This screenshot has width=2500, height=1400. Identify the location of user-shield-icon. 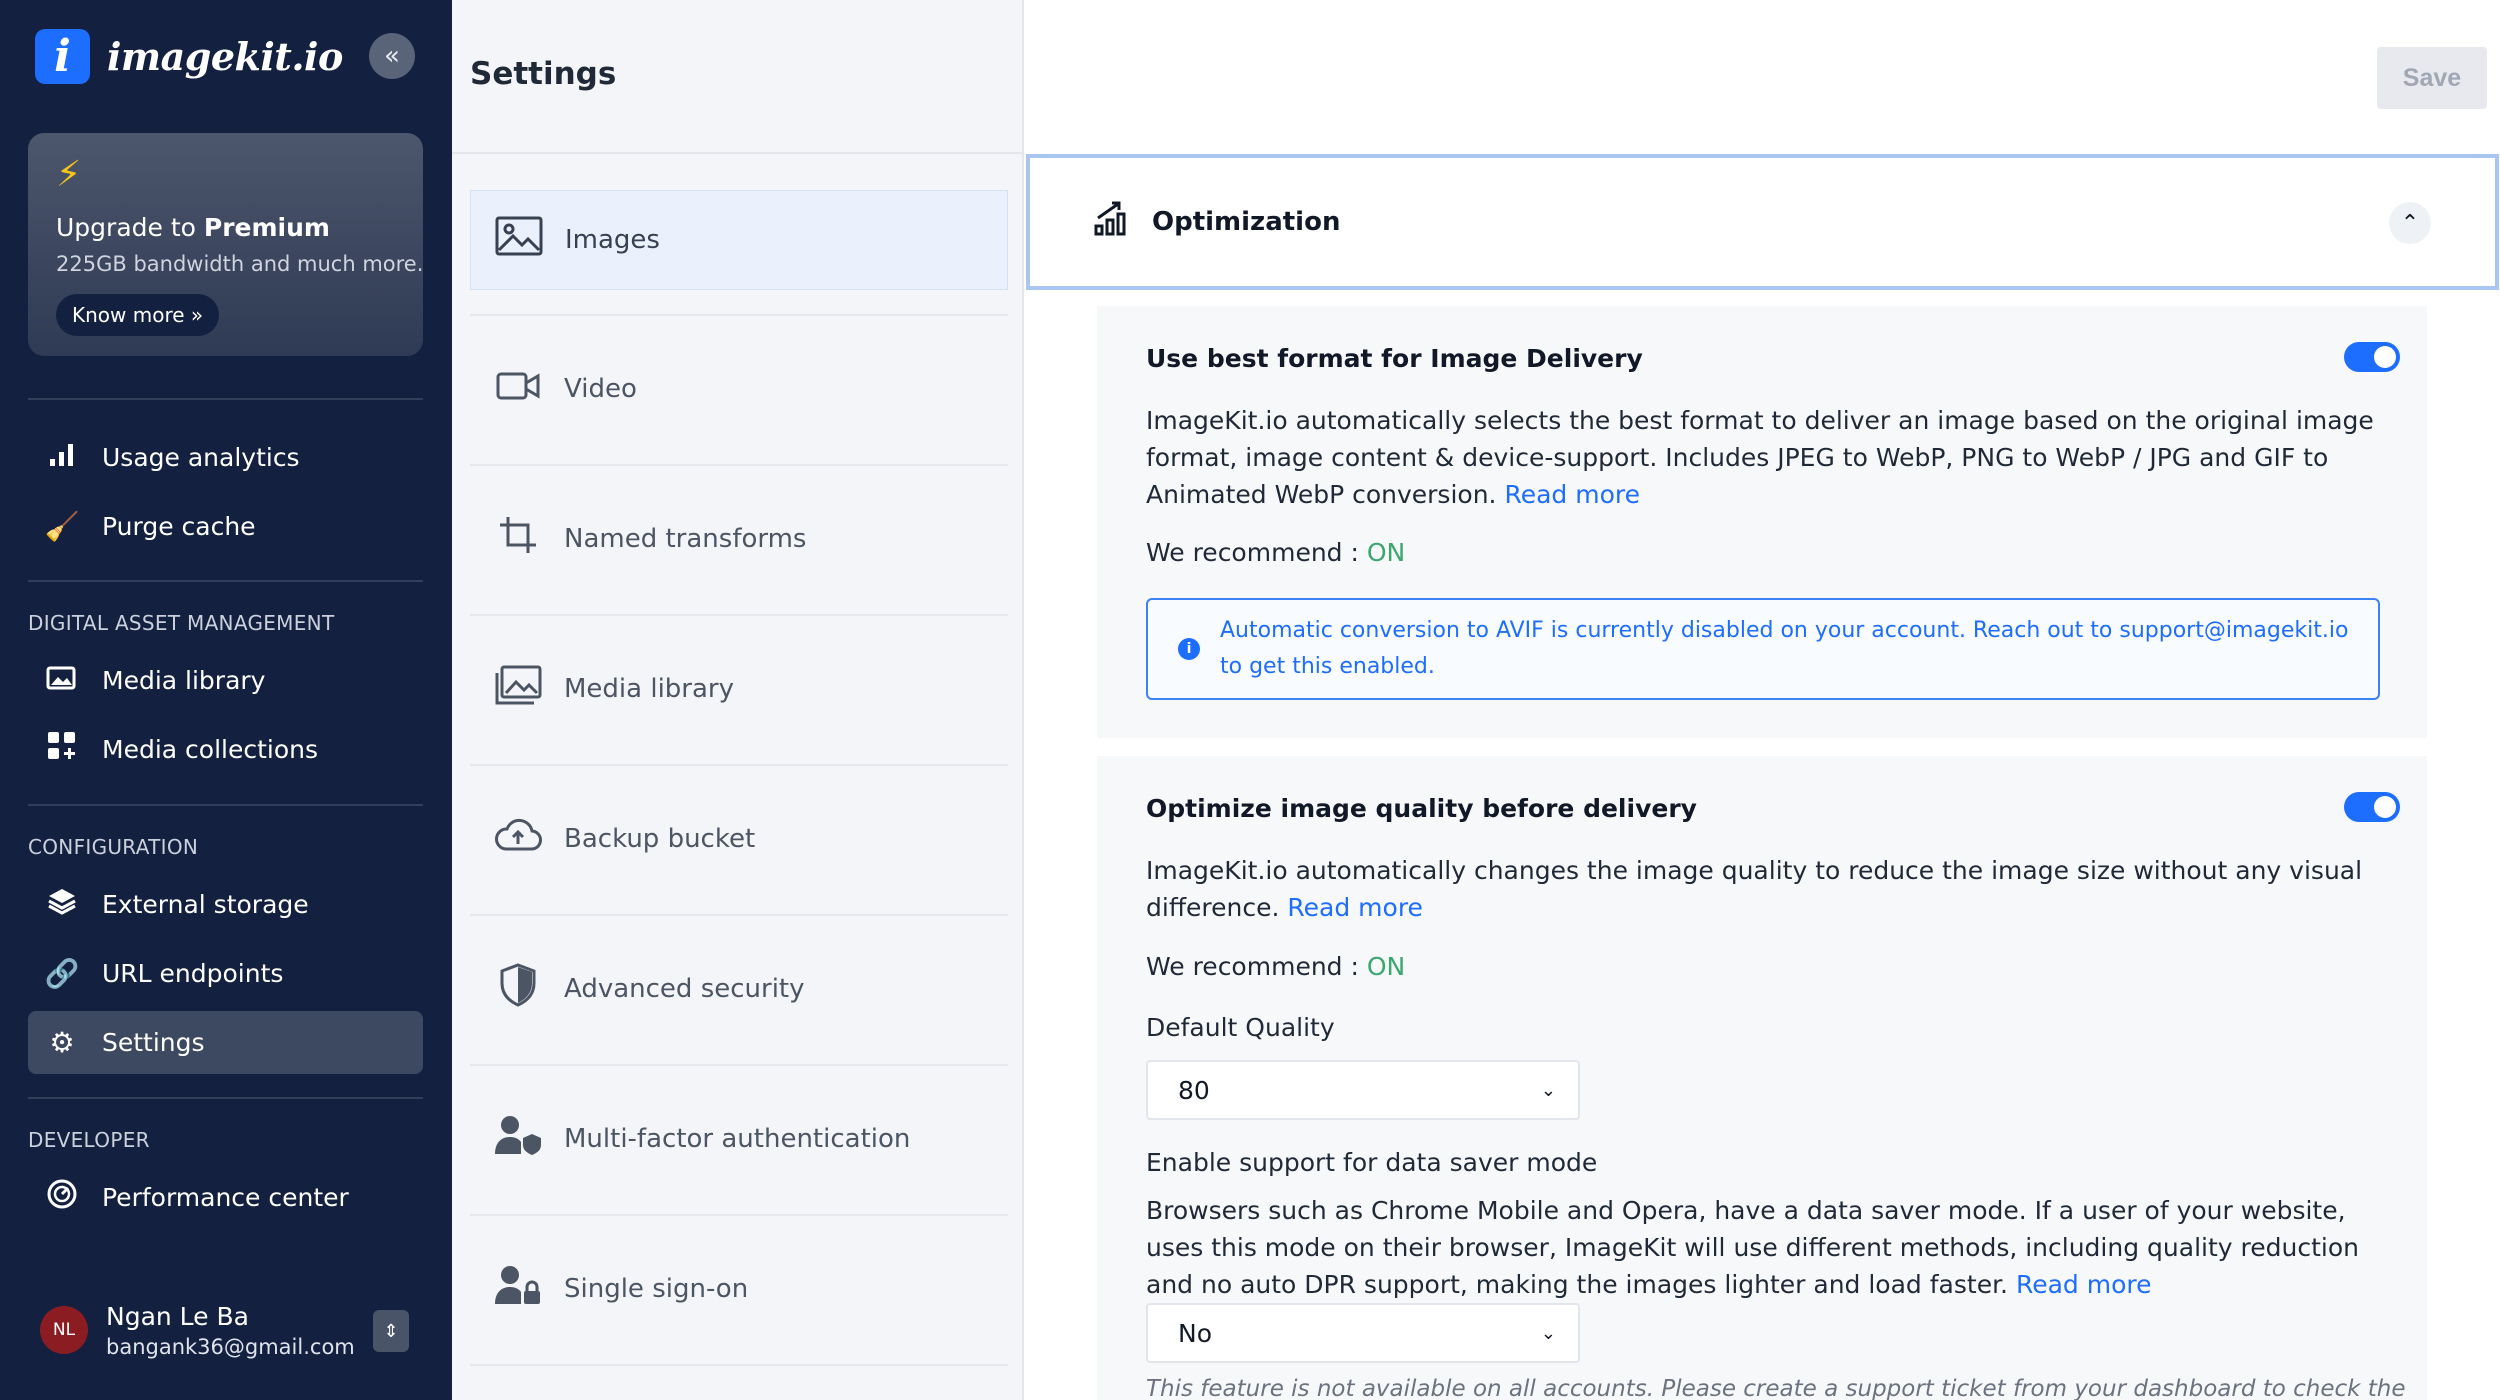
(518, 1139).